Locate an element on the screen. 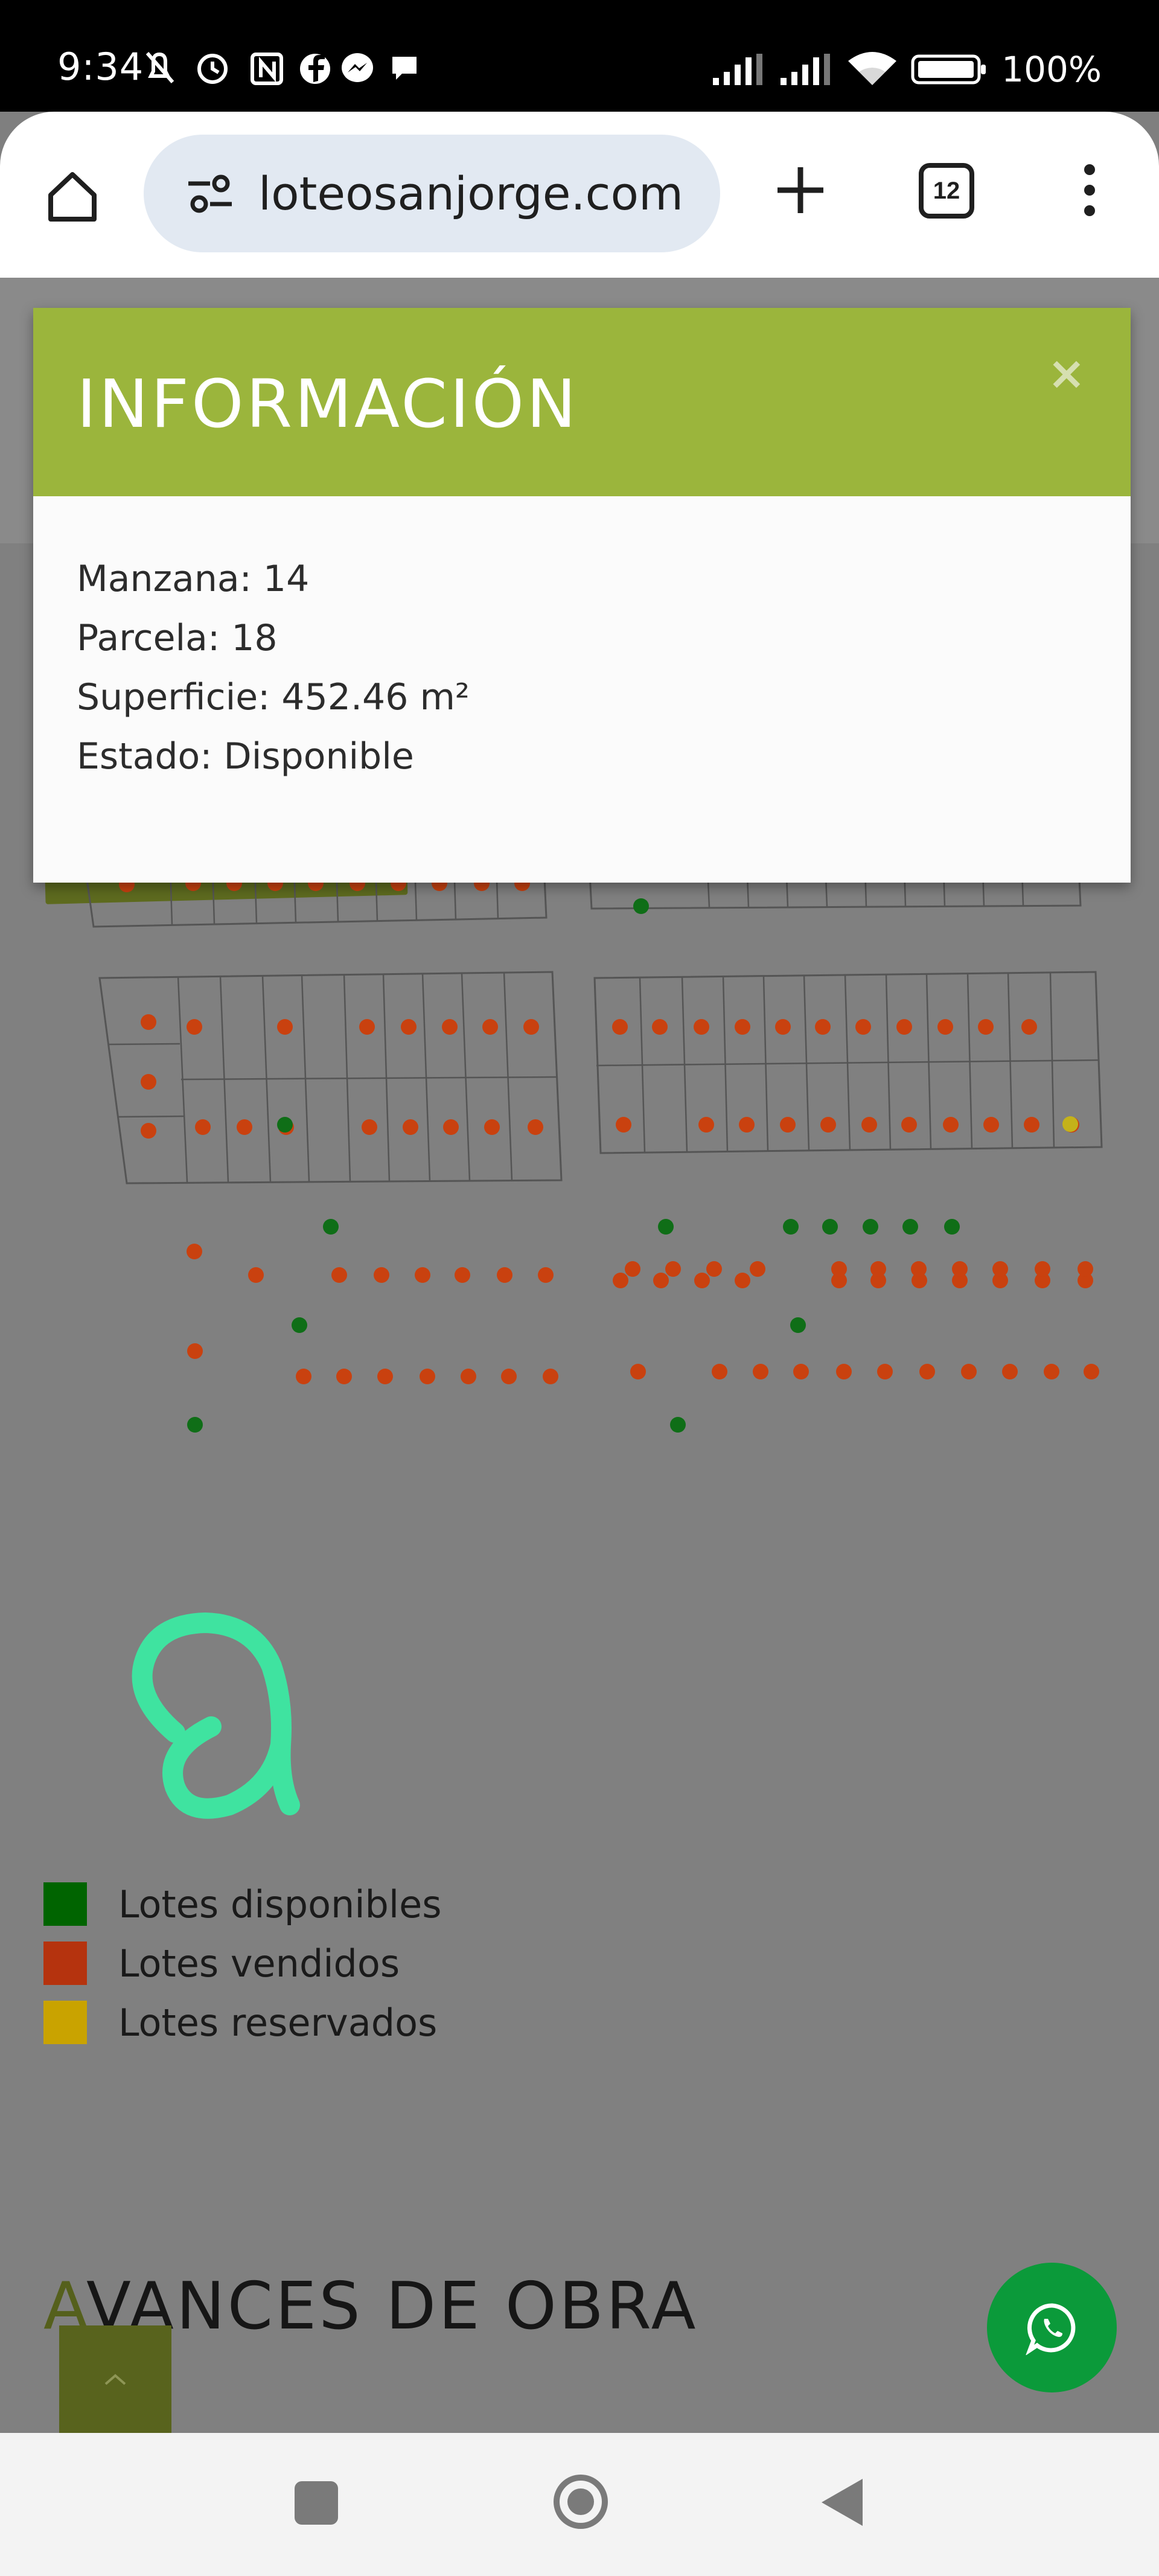 The height and width of the screenshot is (2576, 1159). legend-swatch-reserved is located at coordinates (65, 2023).